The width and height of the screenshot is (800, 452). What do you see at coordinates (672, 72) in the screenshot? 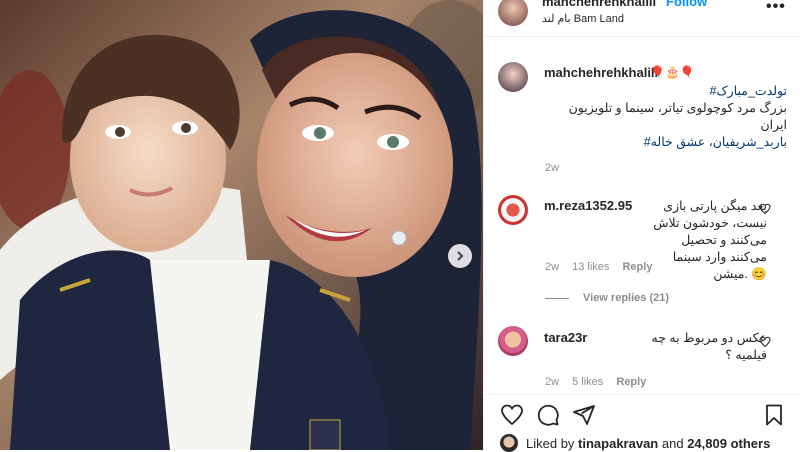
I see `caption-emoji: 🎈🎂🎈` at bounding box center [672, 72].